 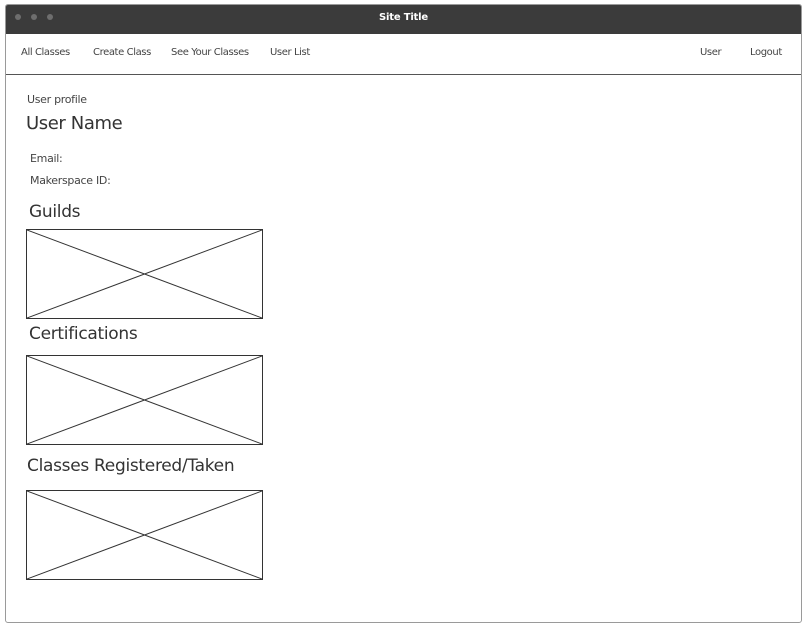 What do you see at coordinates (766, 52) in the screenshot?
I see `logout-link: Logout` at bounding box center [766, 52].